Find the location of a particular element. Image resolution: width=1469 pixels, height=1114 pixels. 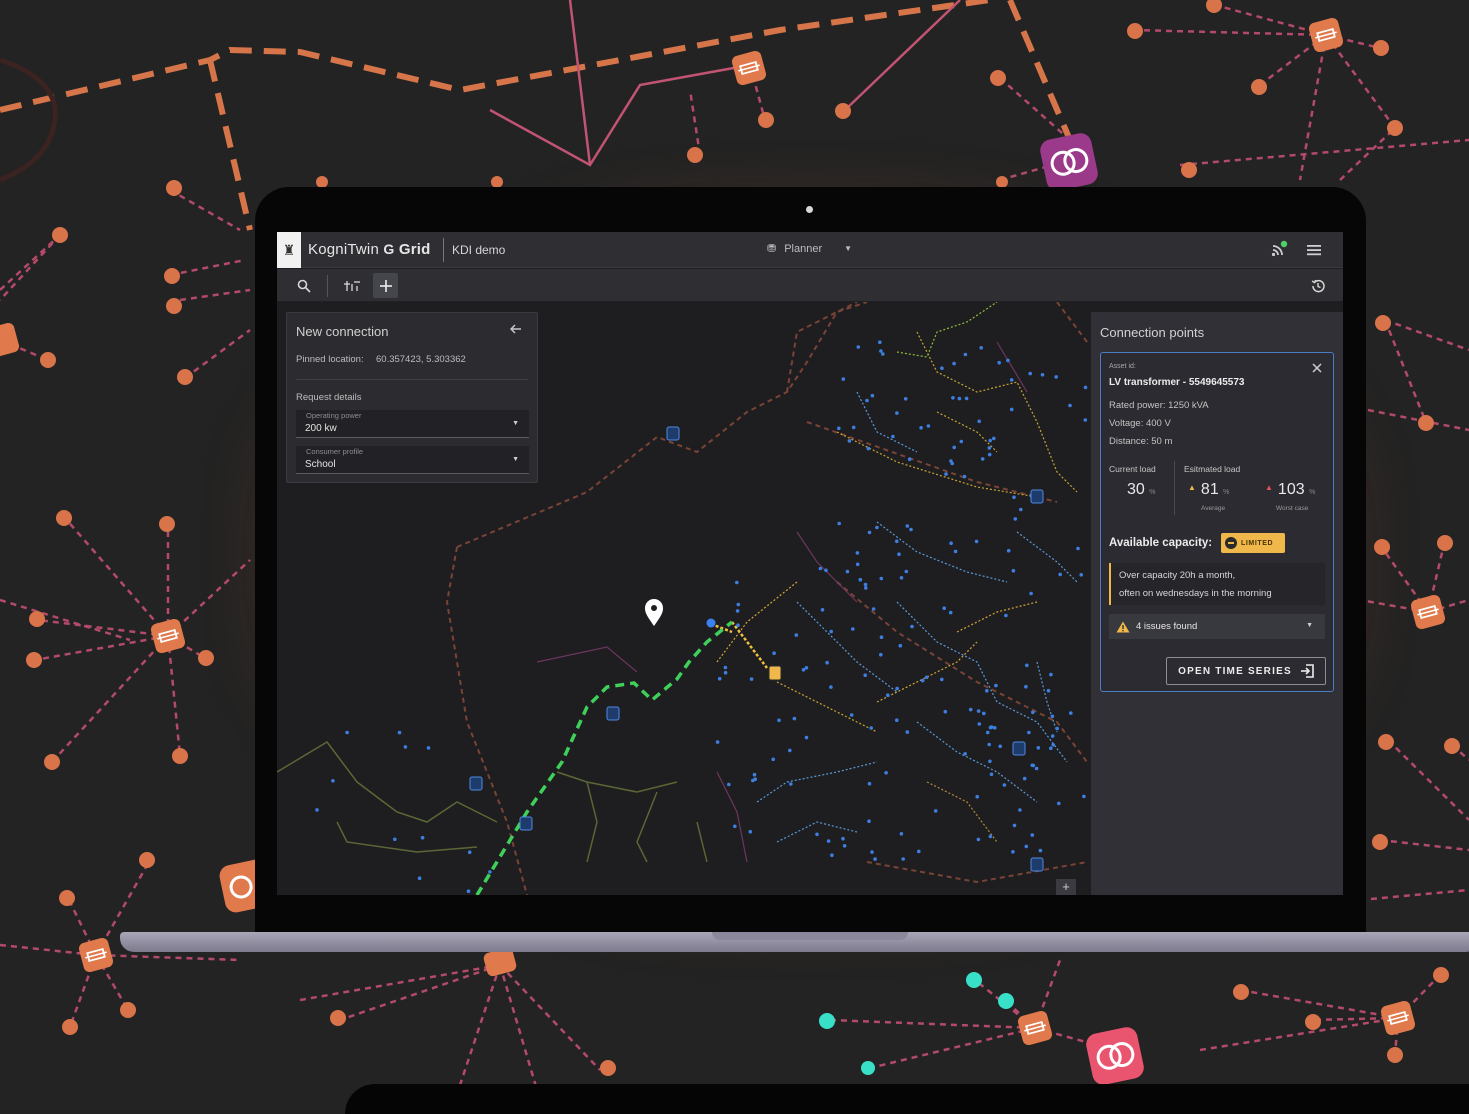

brand-suffix-text: Grid is located at coordinates (414, 249).